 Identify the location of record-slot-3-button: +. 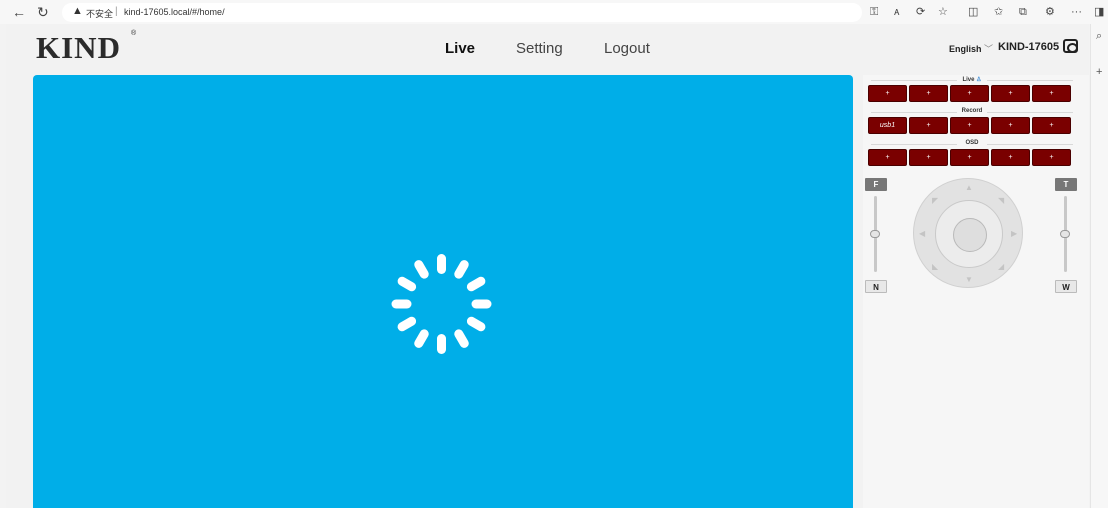
(969, 125).